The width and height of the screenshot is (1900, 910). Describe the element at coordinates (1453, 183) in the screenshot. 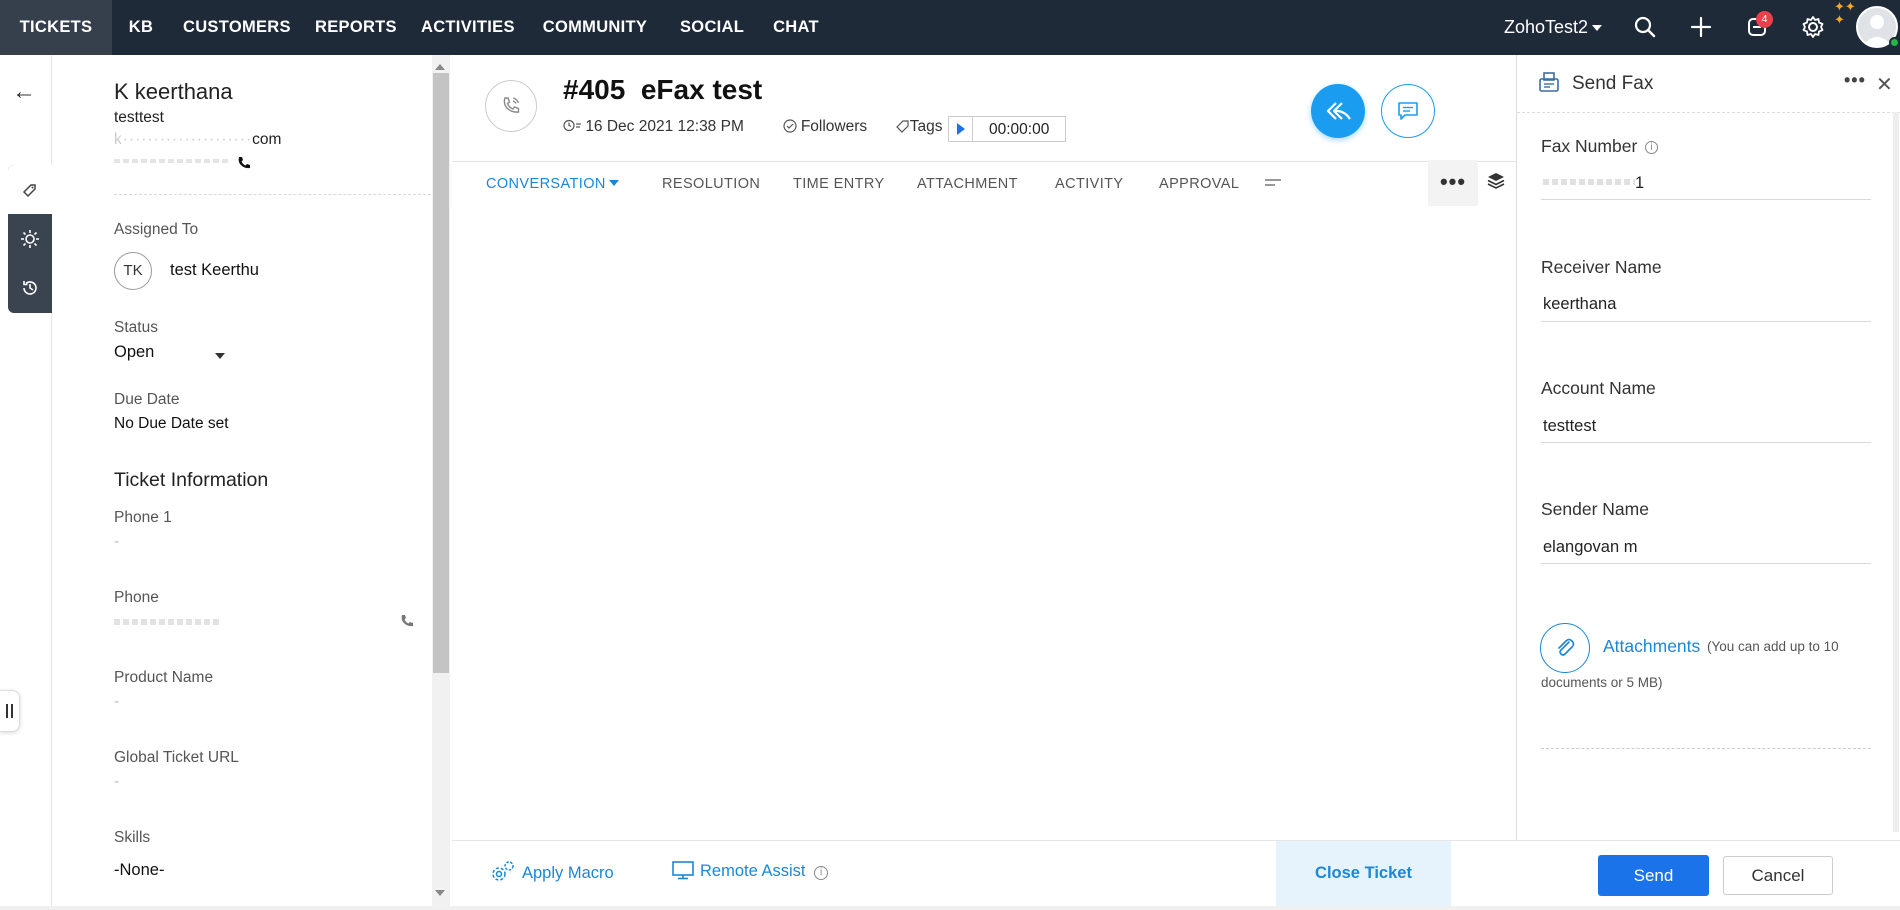

I see `more-options-button: •••` at that location.